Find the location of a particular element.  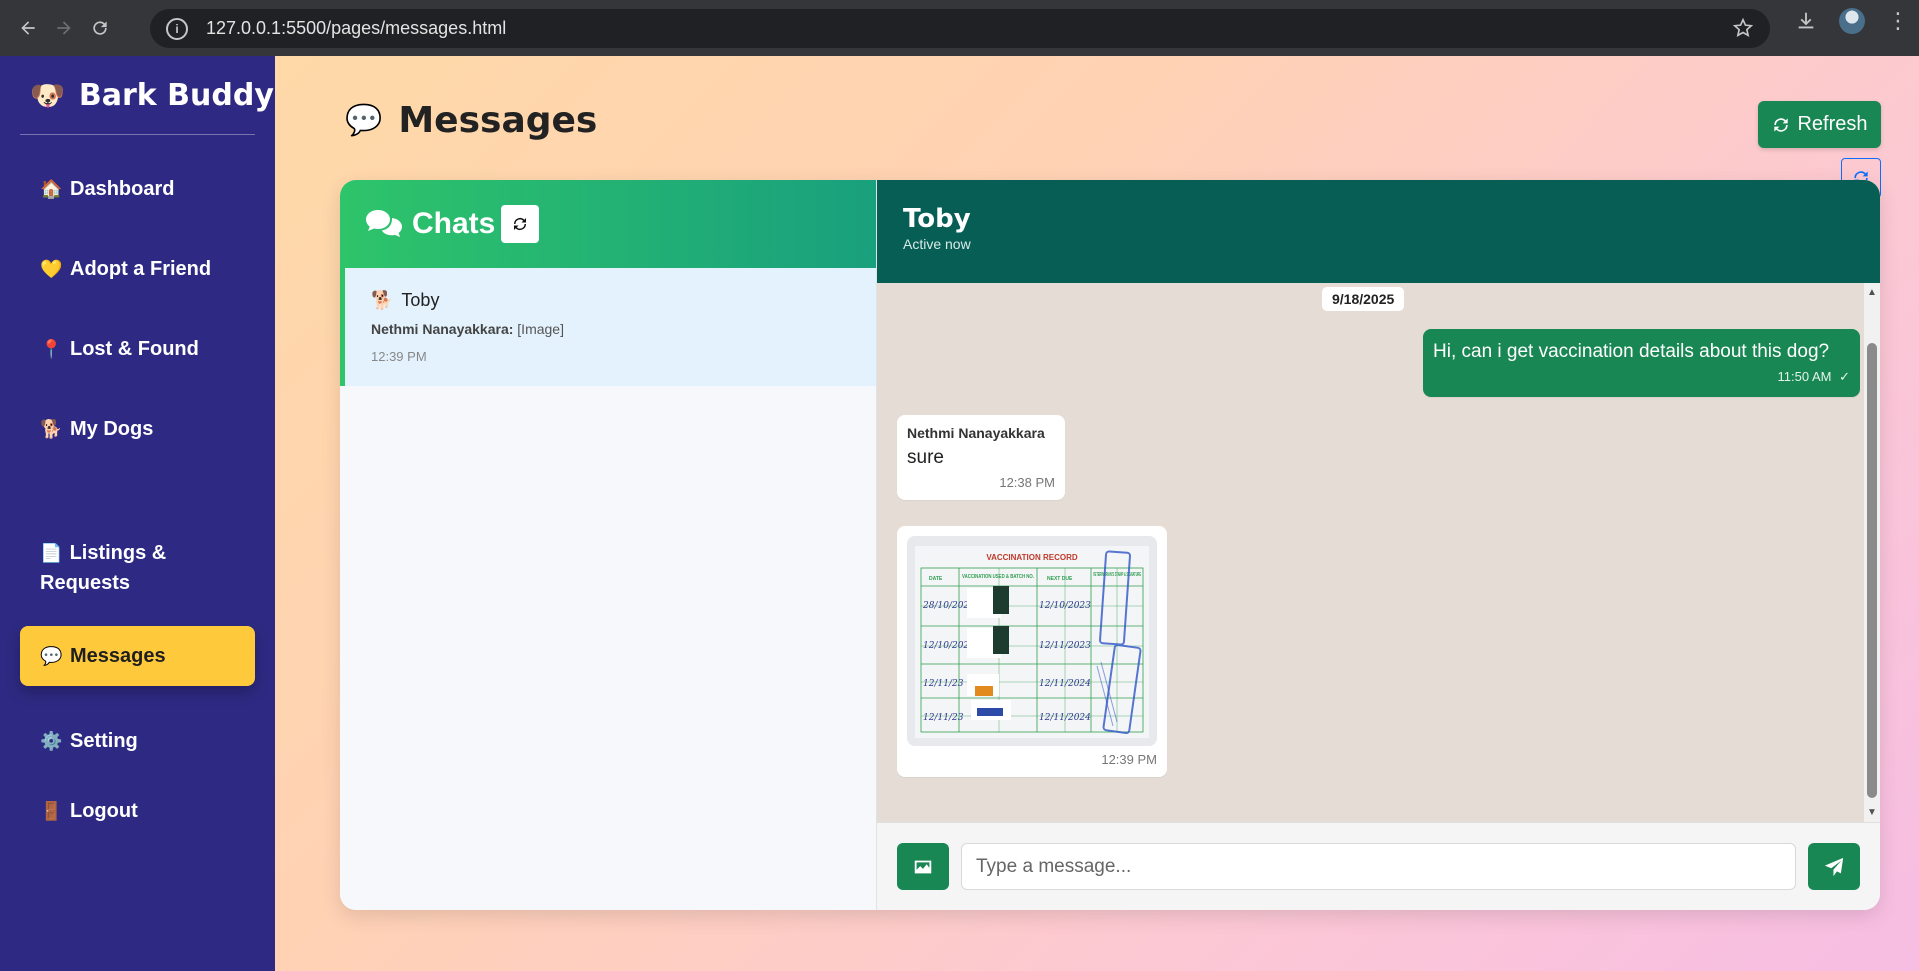

chats-title: Chats is located at coordinates (454, 223).